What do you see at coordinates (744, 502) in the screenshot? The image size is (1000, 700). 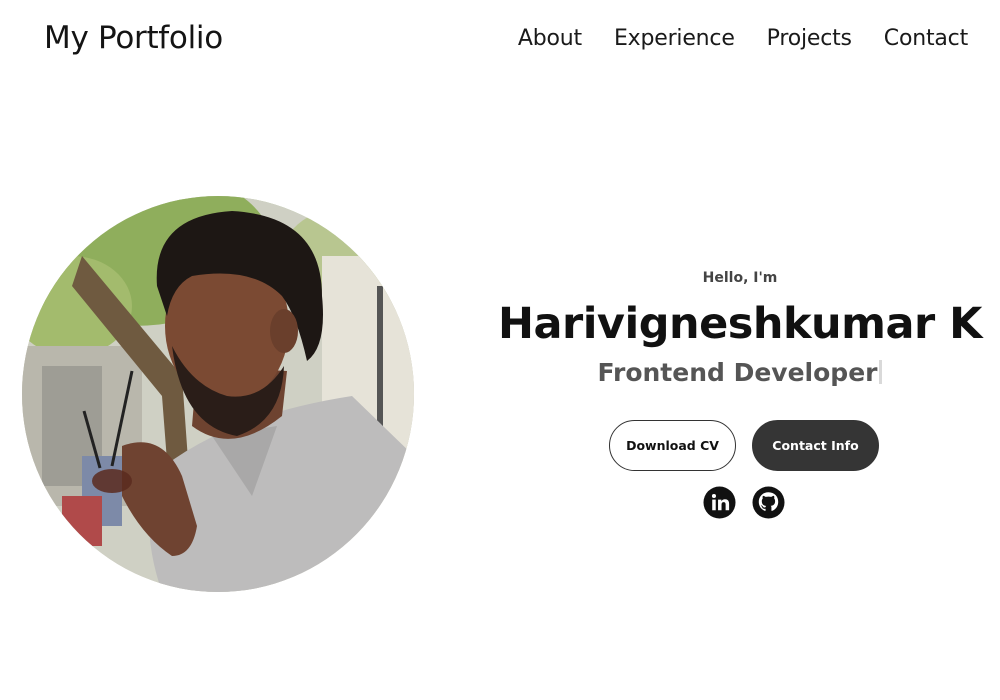 I see `social-links` at bounding box center [744, 502].